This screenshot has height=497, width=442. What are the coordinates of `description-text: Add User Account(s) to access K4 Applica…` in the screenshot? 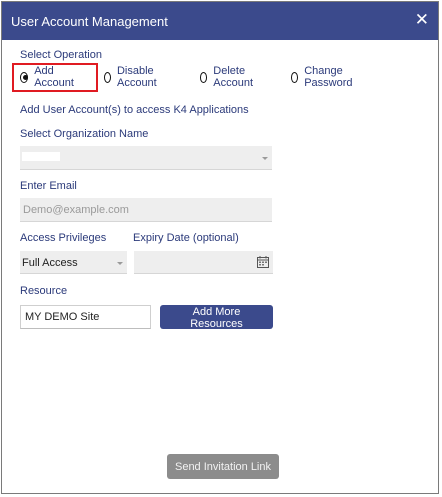 It's located at (134, 110).